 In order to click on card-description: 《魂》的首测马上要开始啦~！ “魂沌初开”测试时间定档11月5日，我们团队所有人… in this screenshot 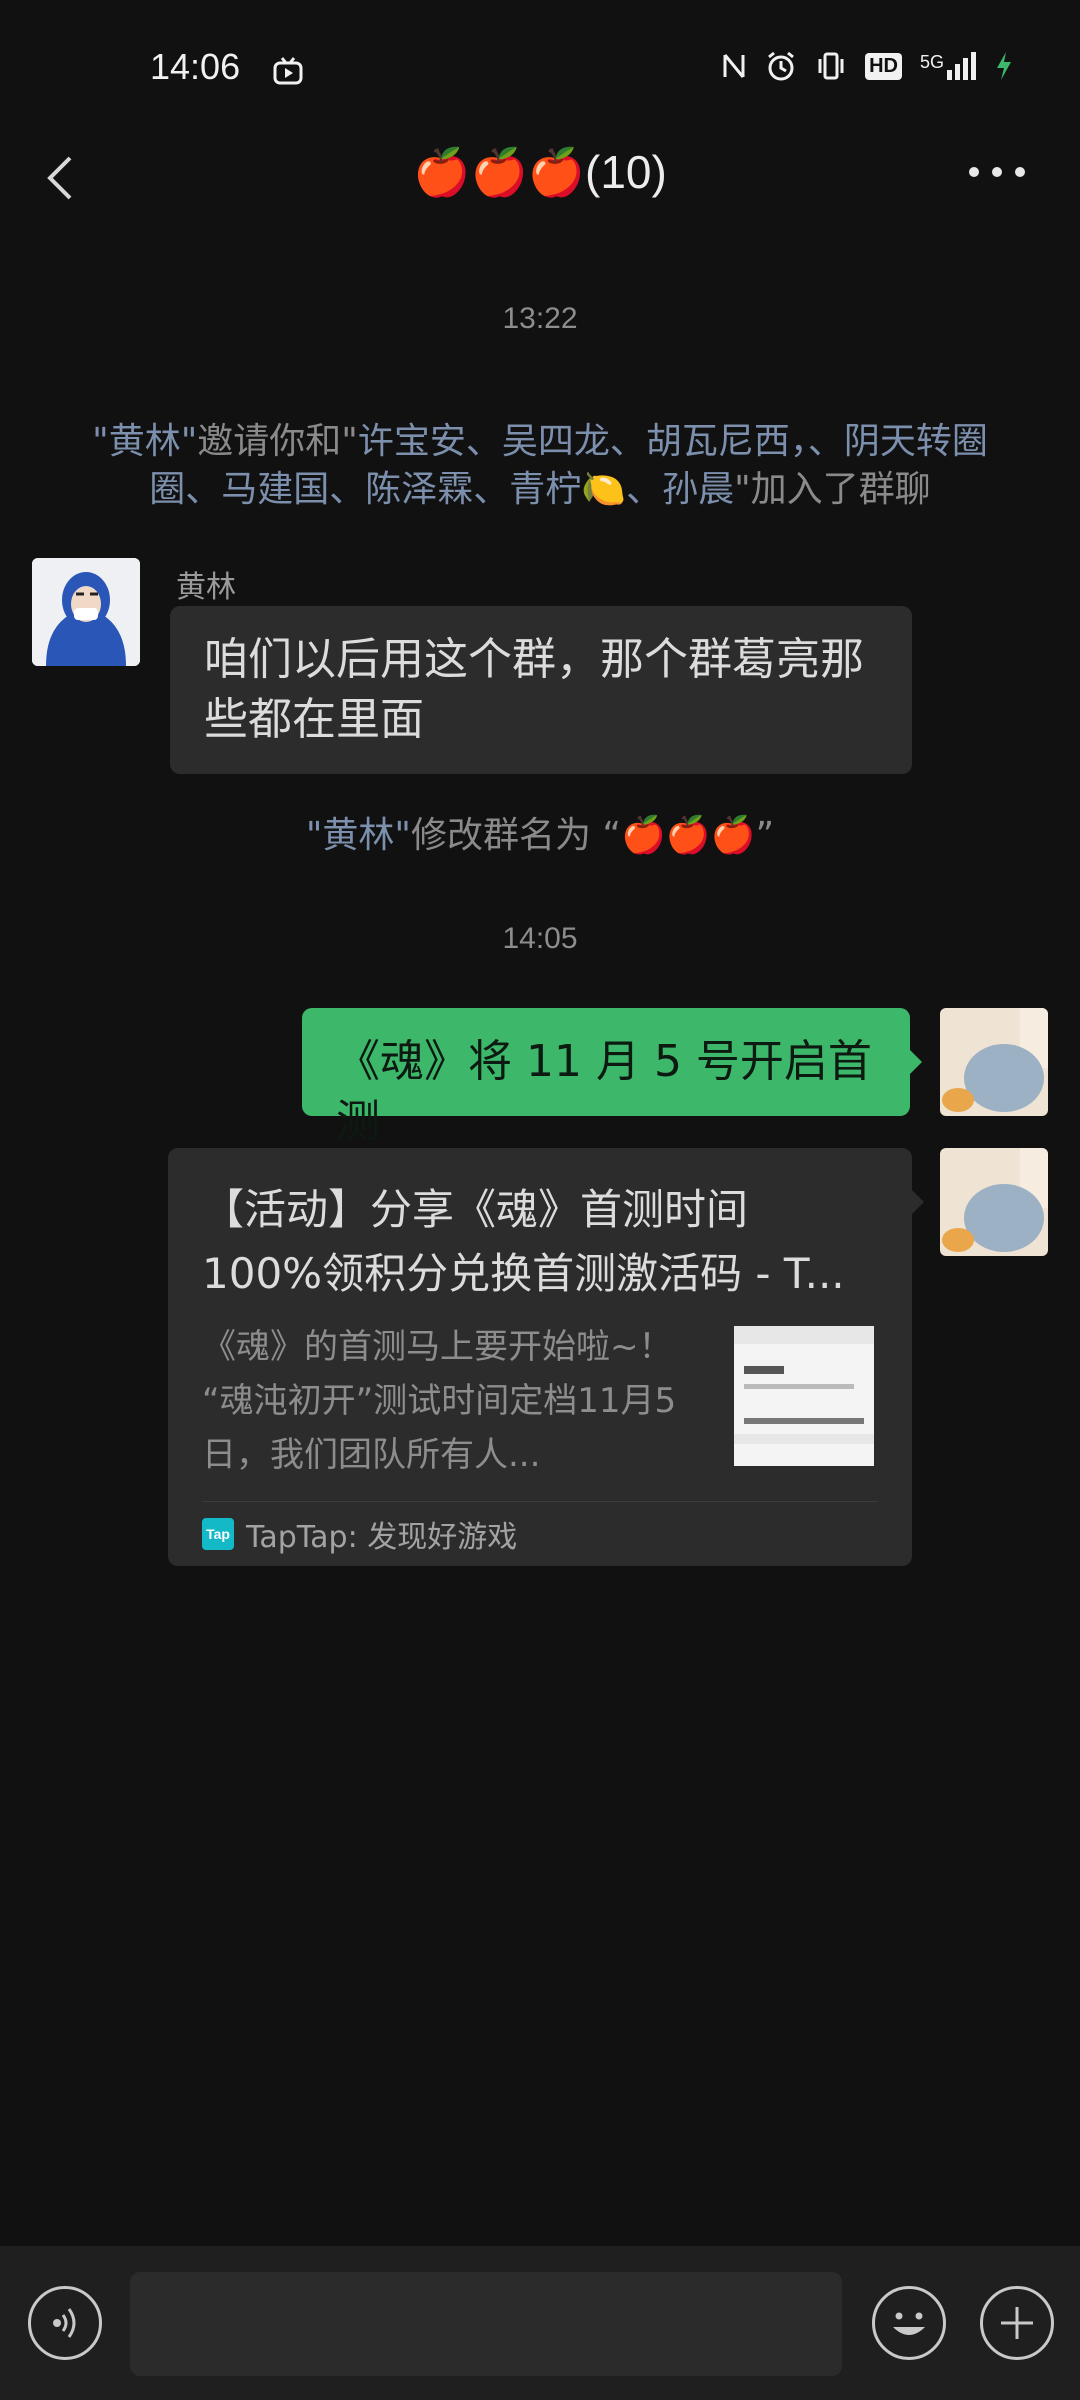, I will do `click(439, 1401)`.